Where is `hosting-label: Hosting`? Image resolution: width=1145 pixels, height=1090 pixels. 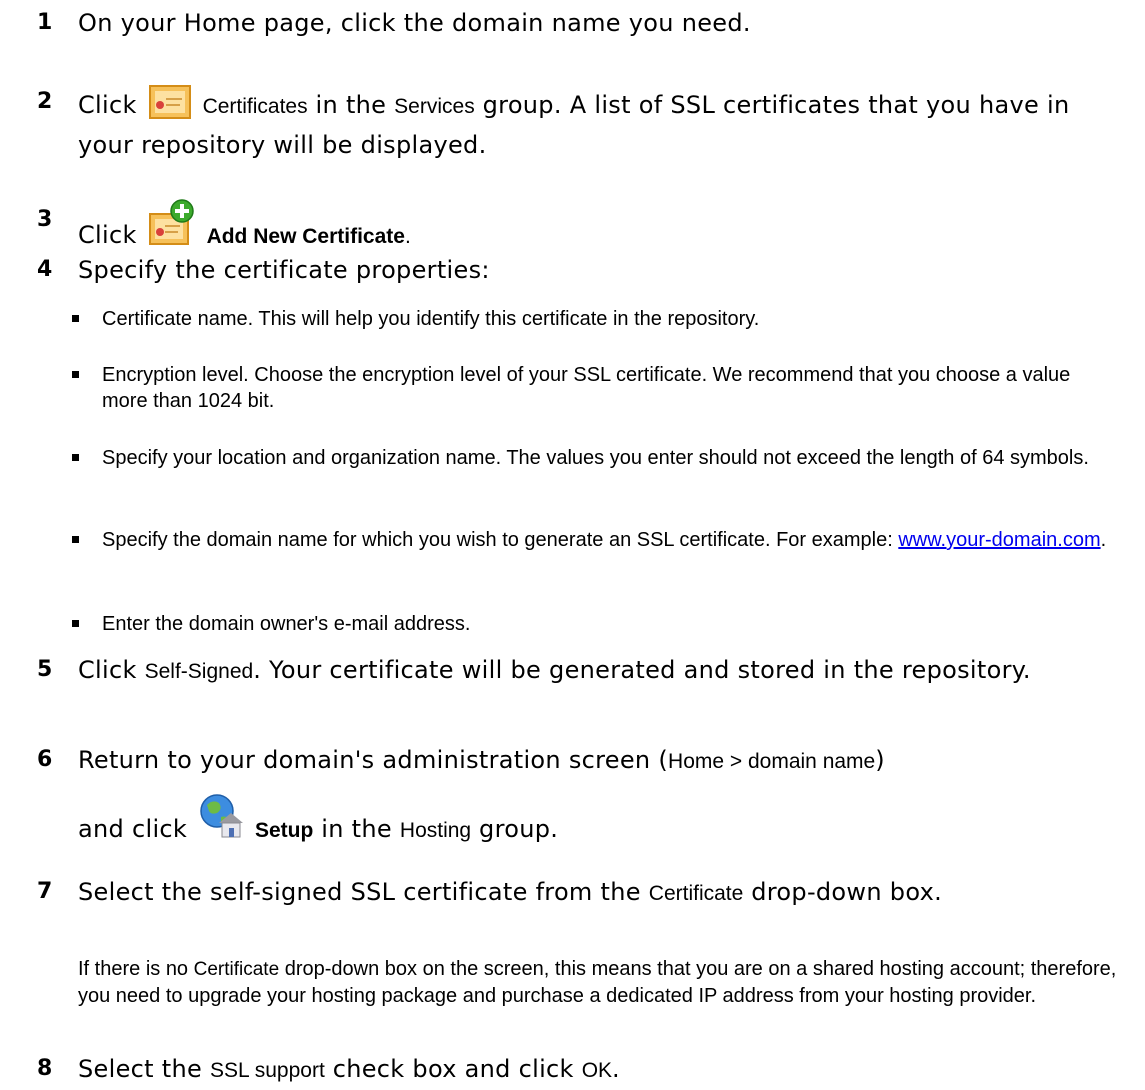
hosting-label: Hosting is located at coordinates (435, 830).